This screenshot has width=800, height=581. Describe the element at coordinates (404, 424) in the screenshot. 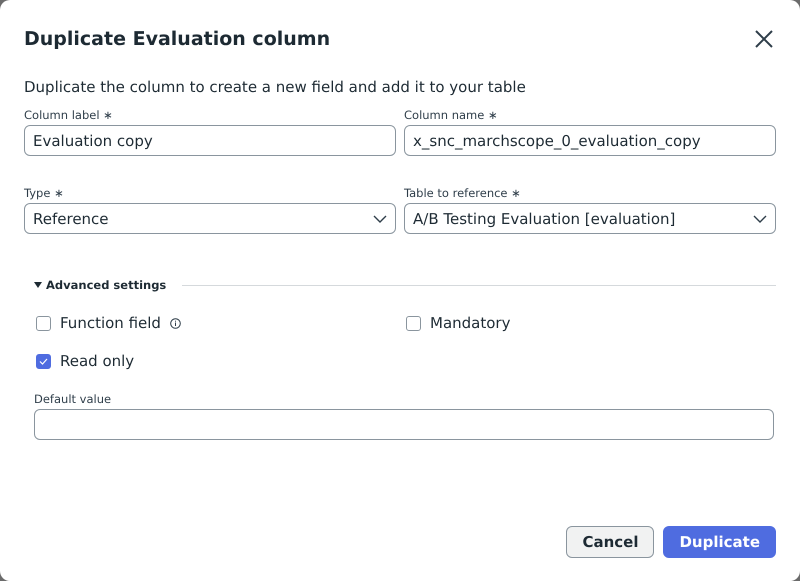

I see `text-field` at that location.